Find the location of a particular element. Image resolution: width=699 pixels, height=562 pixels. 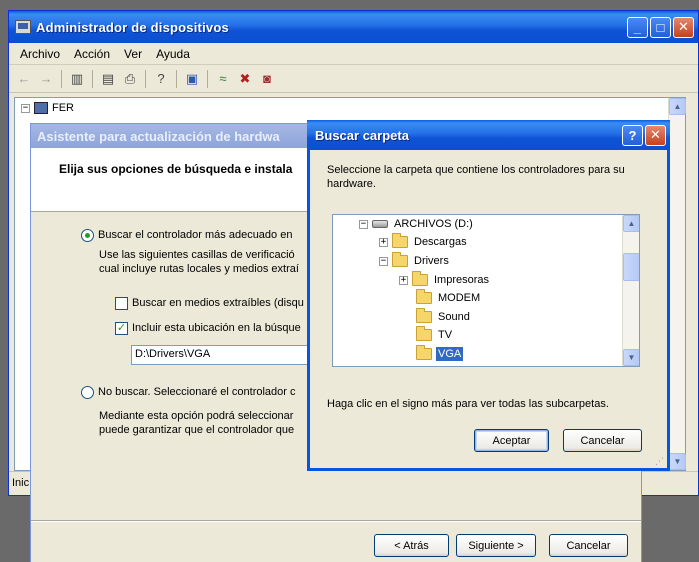

radio-nosearch is located at coordinates (87, 392).